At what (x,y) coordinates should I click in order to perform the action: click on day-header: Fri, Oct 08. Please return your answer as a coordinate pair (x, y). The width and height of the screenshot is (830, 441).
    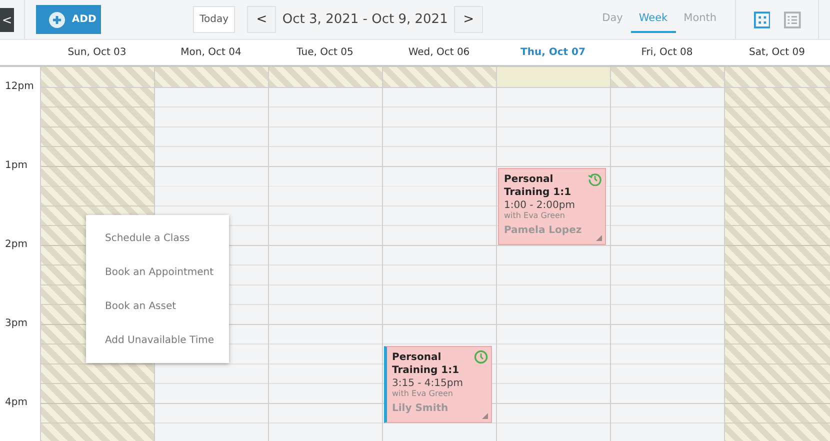
    Looking at the image, I should click on (667, 52).